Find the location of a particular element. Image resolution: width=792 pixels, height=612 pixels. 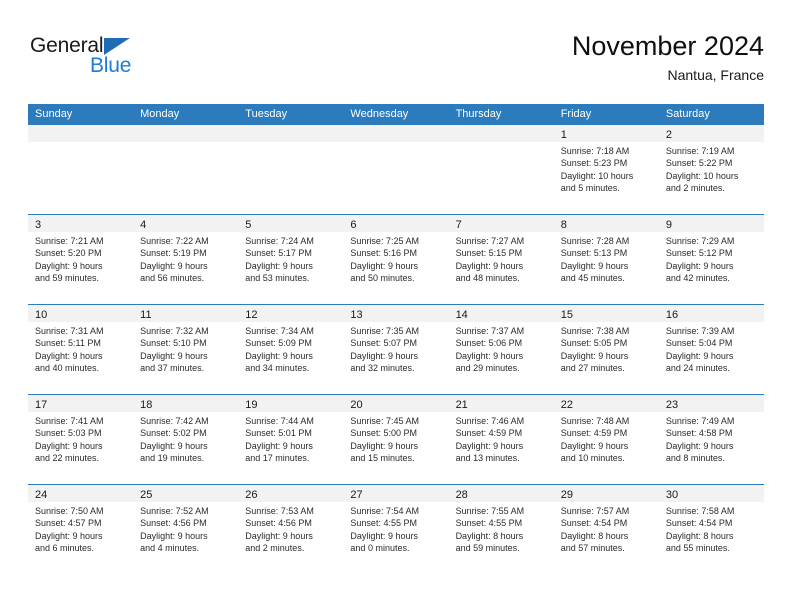

day-detail-line: Sunrise: 7:22 AM is located at coordinates (174, 241).